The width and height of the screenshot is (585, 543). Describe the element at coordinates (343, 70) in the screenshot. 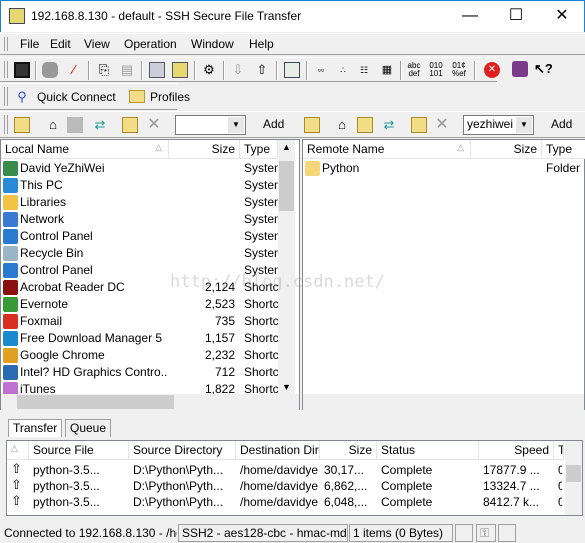

I see `small-icons-icon: ∴` at that location.